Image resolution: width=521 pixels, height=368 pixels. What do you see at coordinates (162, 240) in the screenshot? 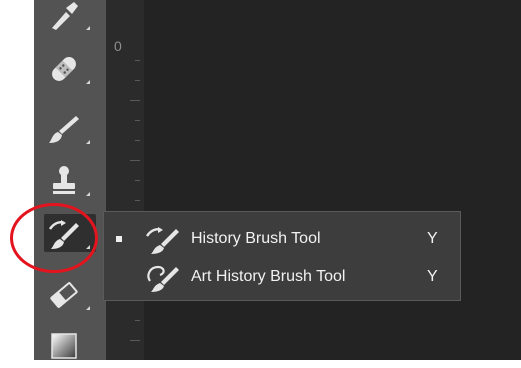
I see `history-brush-icon` at bounding box center [162, 240].